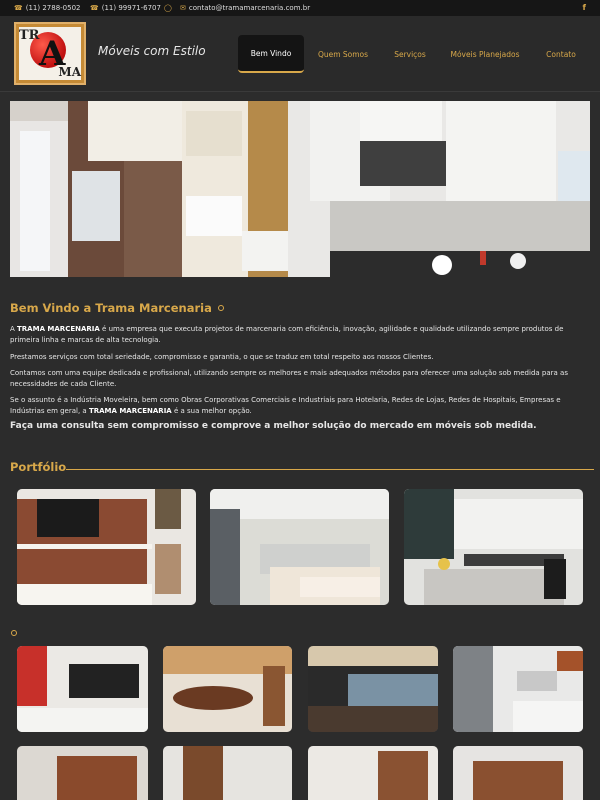 This screenshot has width=600, height=800. I want to click on portfolio-thumb-8-content, so click(518, 773).